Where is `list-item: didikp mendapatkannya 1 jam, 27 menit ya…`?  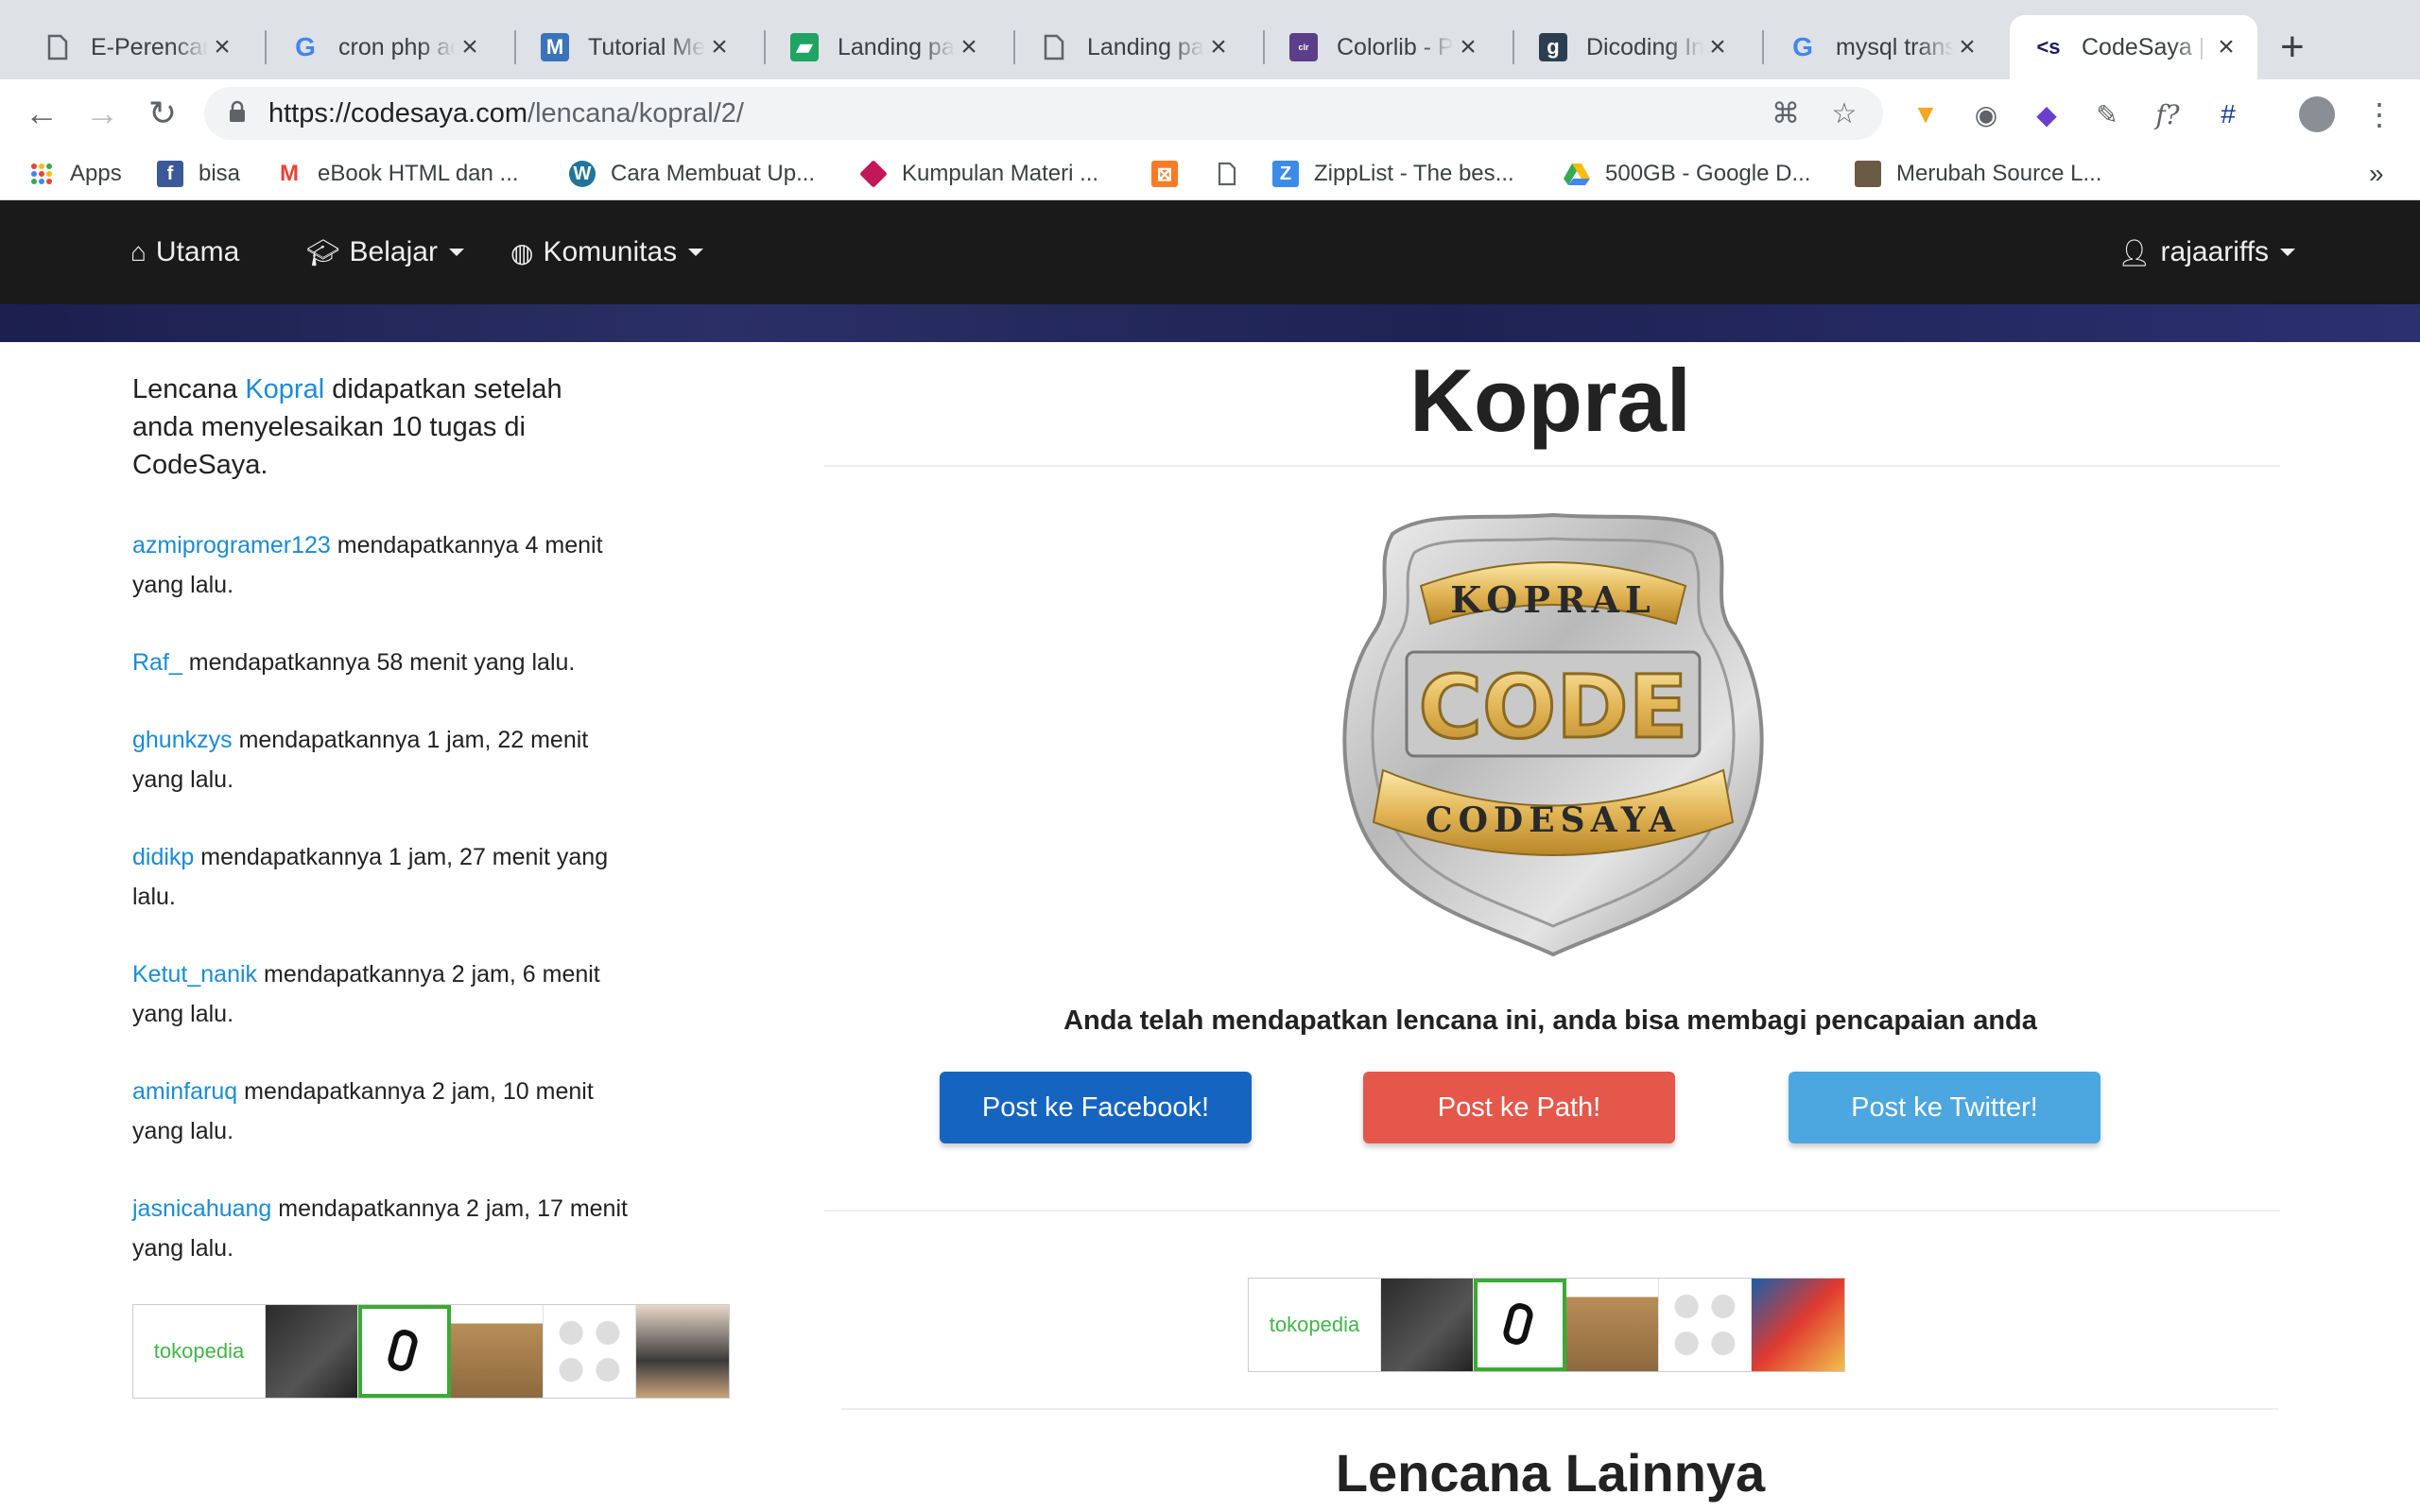
list-item: didikp mendapatkannya 1 jam, 27 menit ya… is located at coordinates (387, 877).